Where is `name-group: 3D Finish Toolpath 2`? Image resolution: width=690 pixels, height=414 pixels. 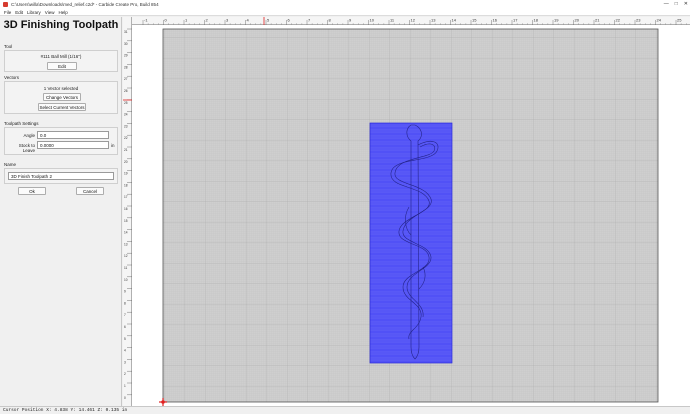
name-group: 3D Finish Toolpath 2 is located at coordinates (61, 176).